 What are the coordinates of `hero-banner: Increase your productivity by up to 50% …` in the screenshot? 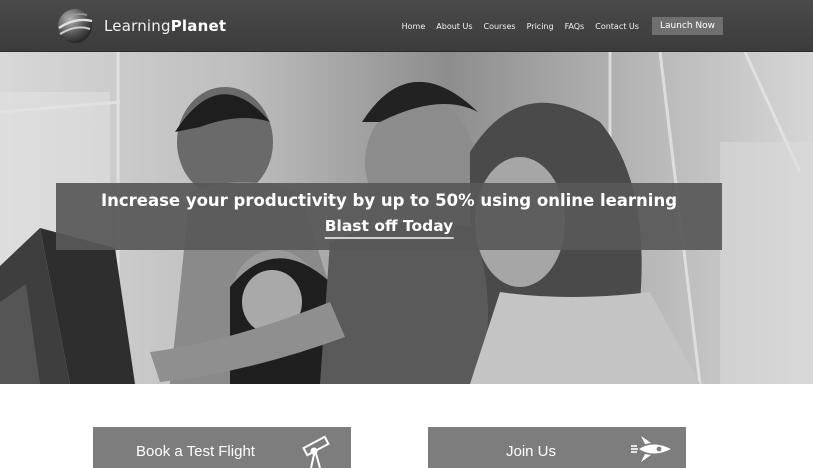 It's located at (389, 216).